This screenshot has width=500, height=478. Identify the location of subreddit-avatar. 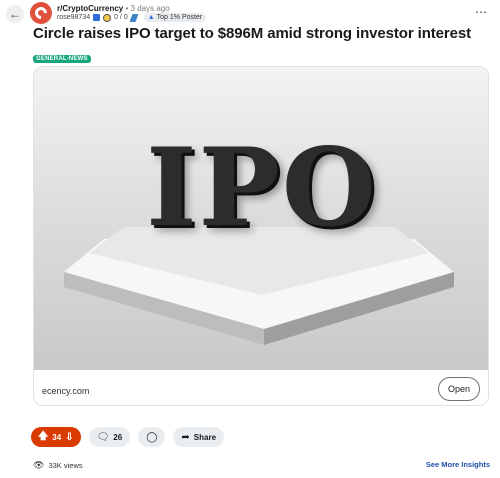
(41, 13).